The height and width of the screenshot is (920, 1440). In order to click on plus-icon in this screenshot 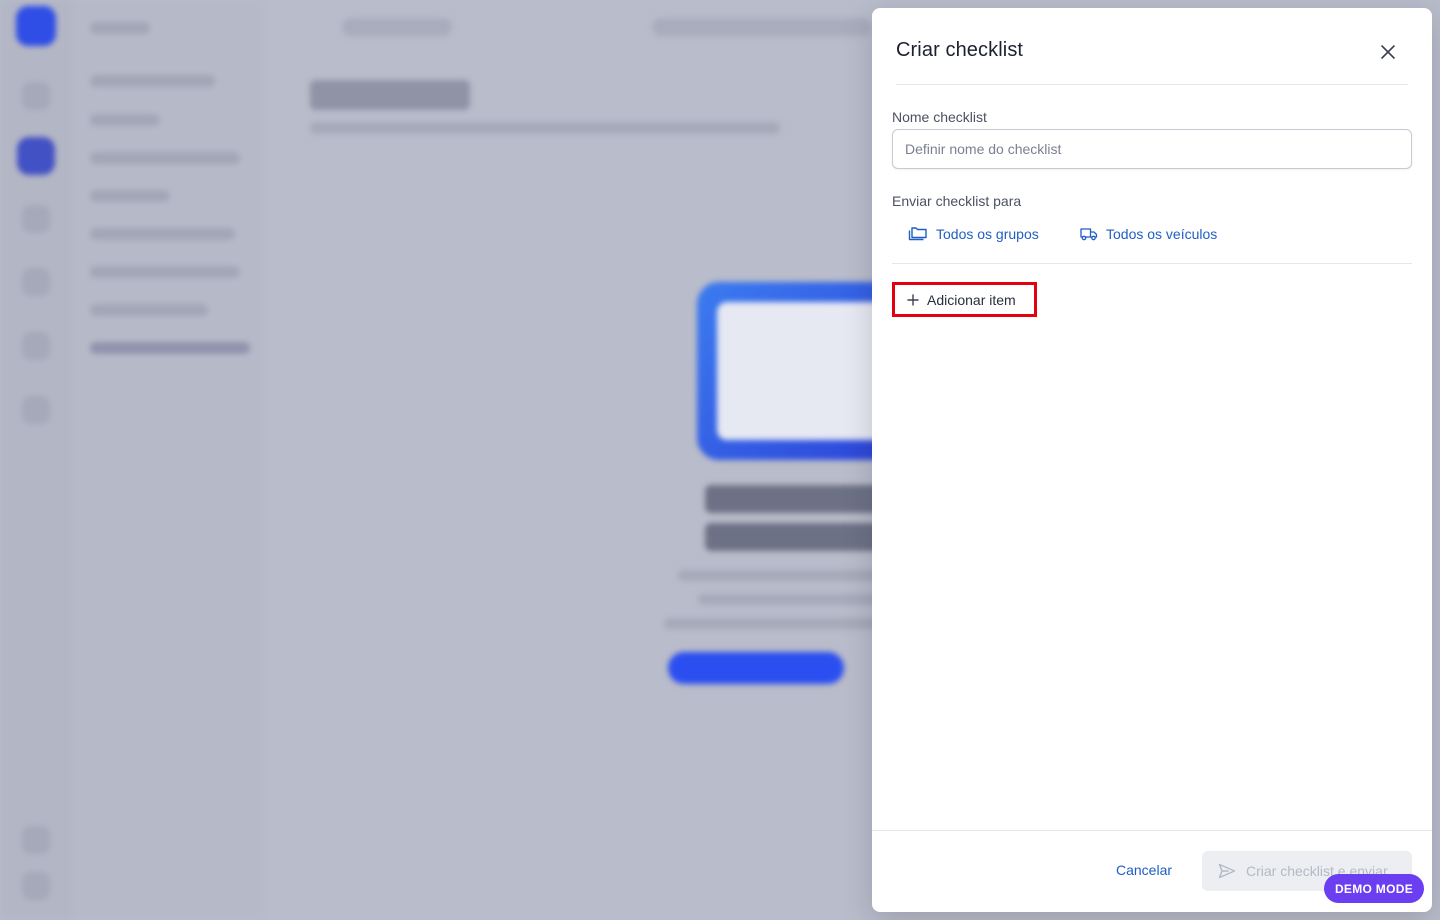, I will do `click(913, 299)`.